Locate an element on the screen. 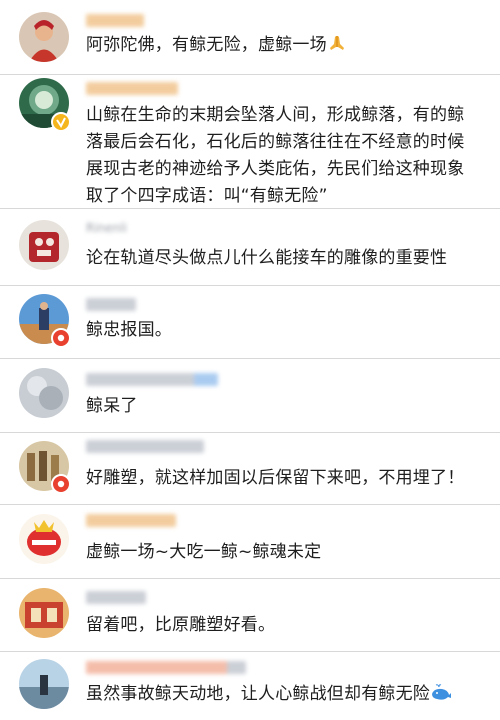 Image resolution: width=500 pixels, height=720 pixels. comment-text: 论在轨道尽头做点儿什么能接车的雕像的重要性 is located at coordinates (267, 258).